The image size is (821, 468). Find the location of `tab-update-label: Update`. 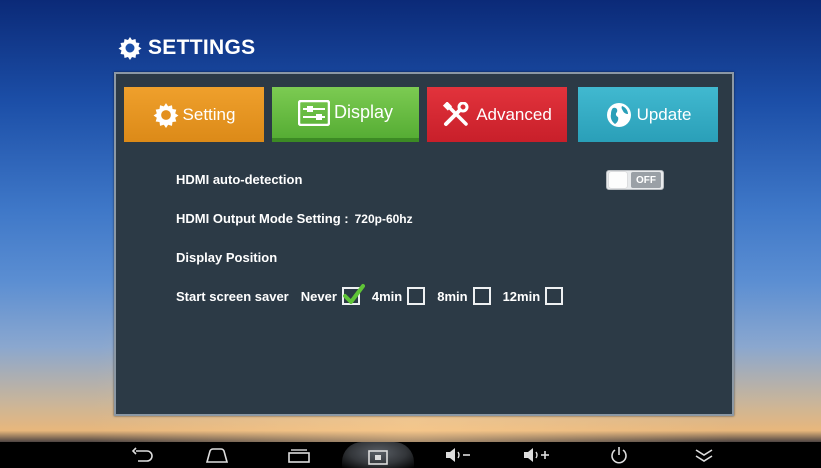

tab-update-label: Update is located at coordinates (664, 114).